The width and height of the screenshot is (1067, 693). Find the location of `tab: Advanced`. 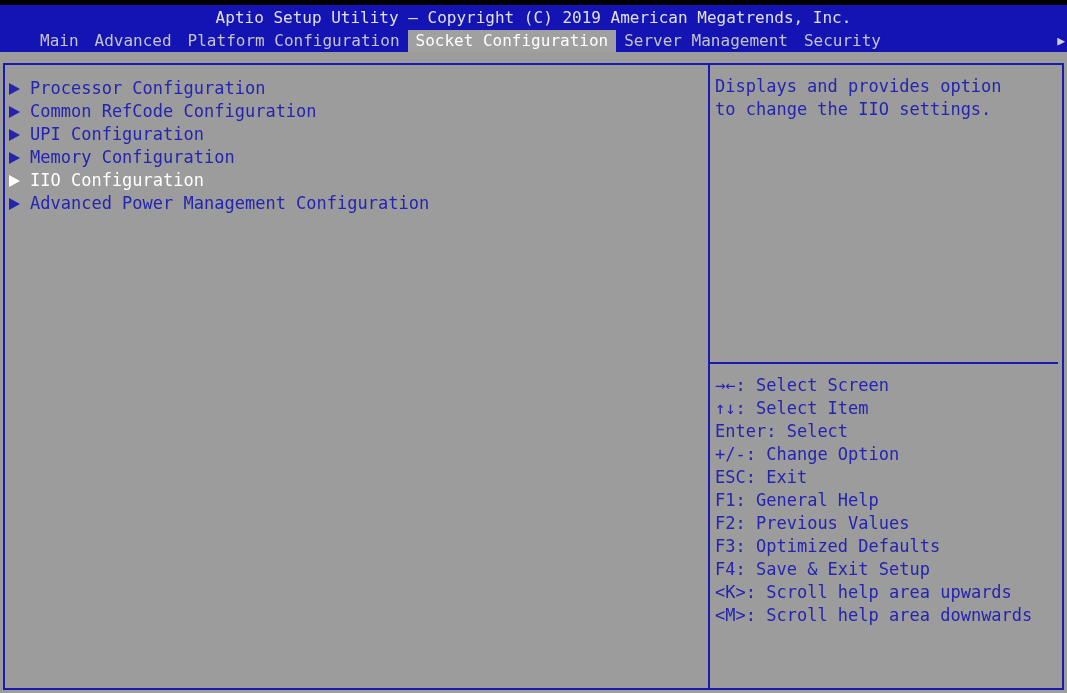

tab: Advanced is located at coordinates (133, 41).